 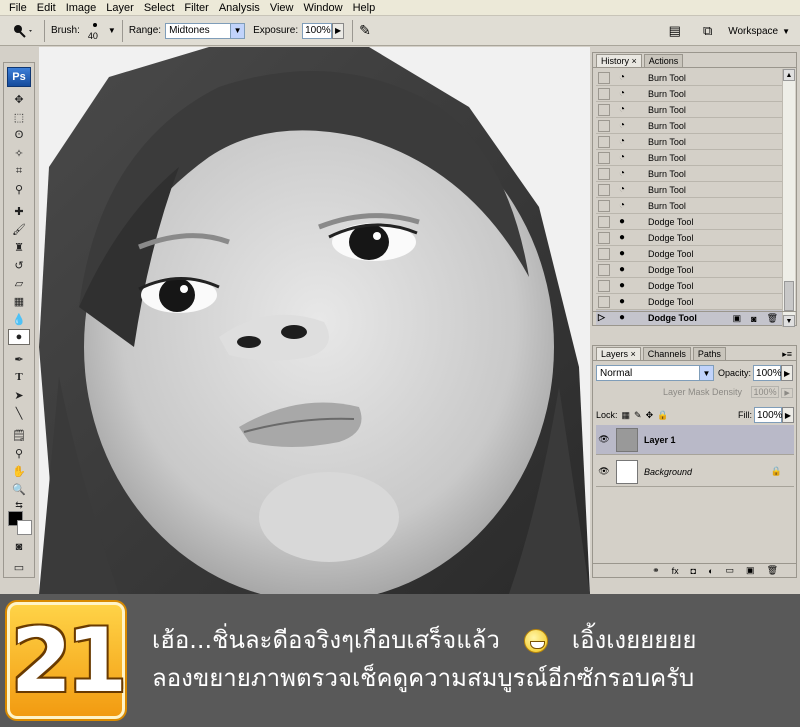 What do you see at coordinates (662, 415) in the screenshot?
I see `lock-all-icon: 🔒` at bounding box center [662, 415].